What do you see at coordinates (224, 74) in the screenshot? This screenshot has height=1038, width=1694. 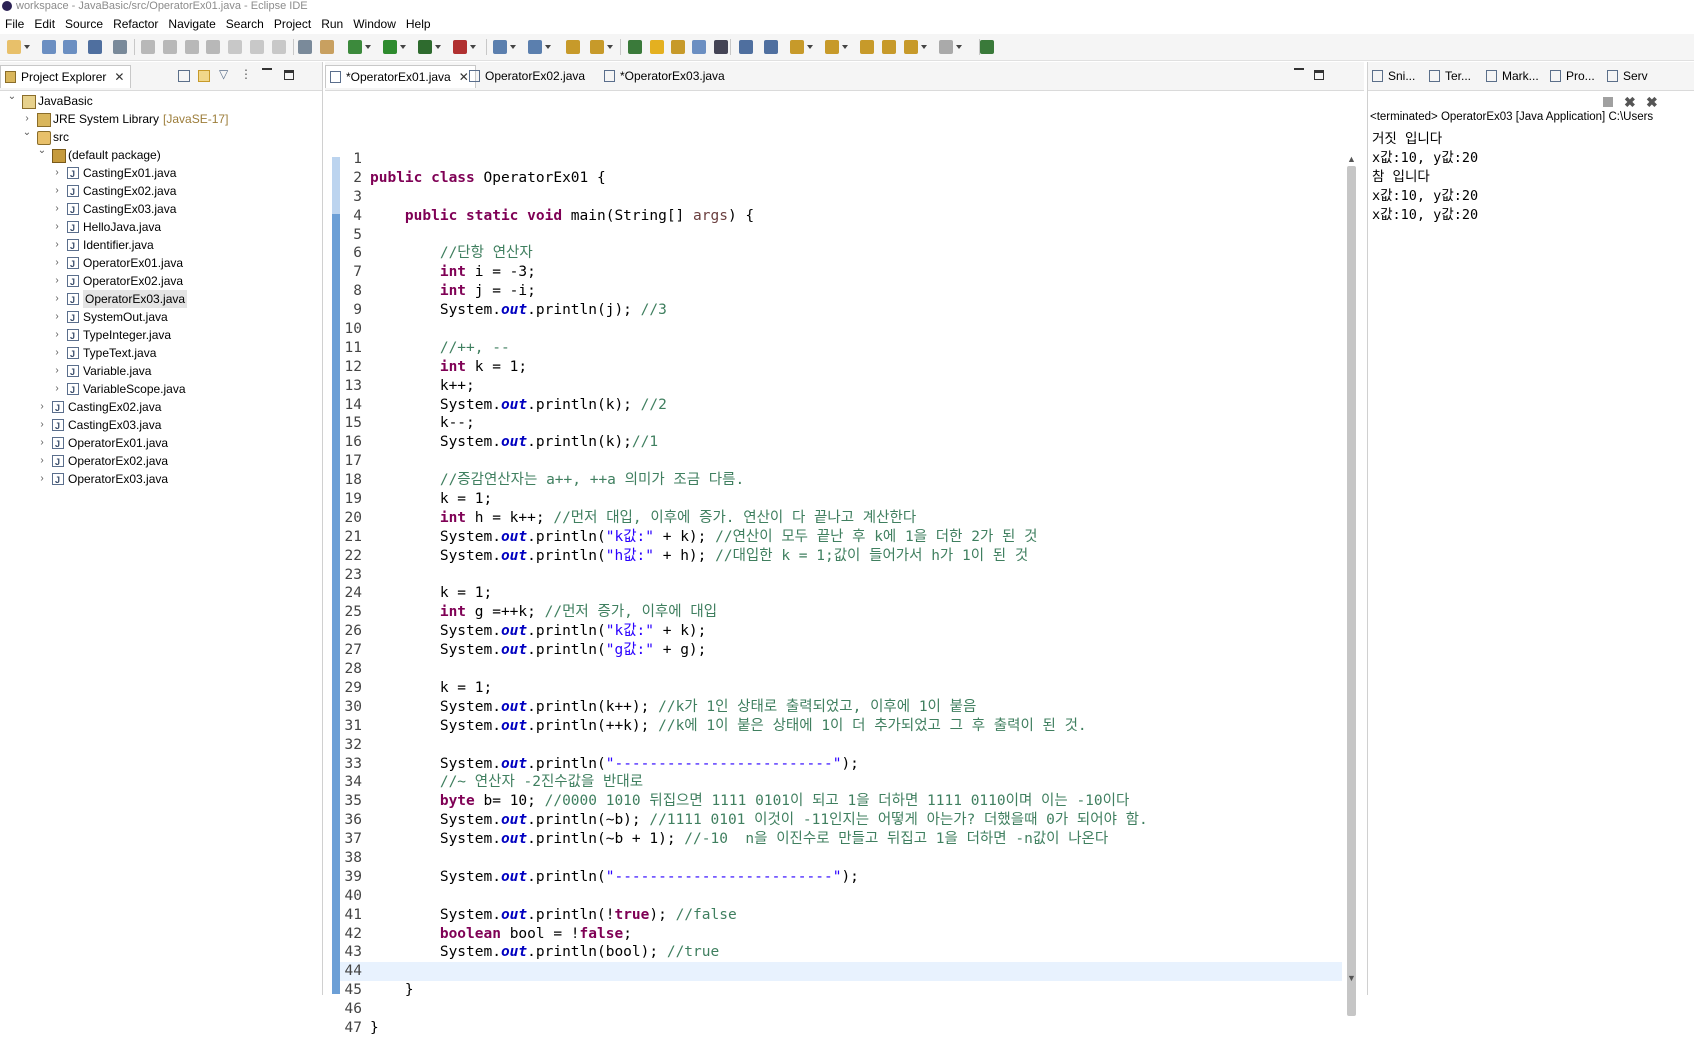 I see `filter-icon: ▽` at bounding box center [224, 74].